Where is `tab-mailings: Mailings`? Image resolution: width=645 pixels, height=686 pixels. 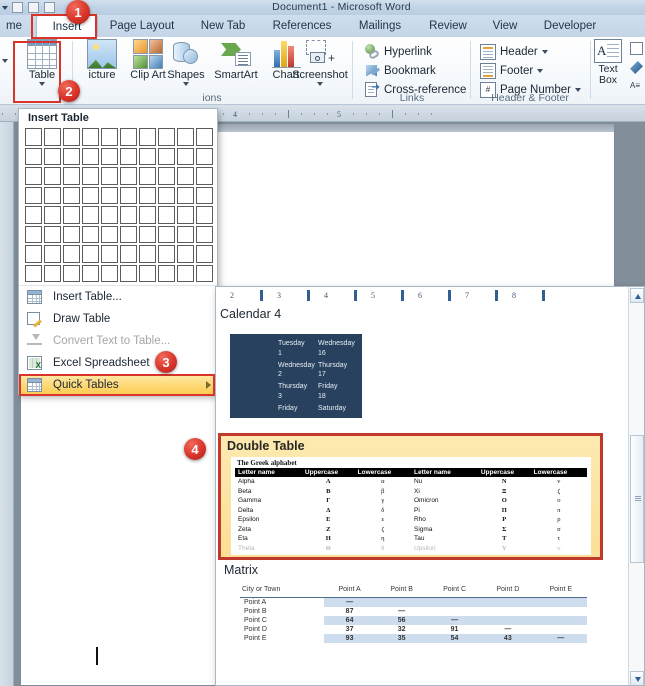 tab-mailings: Mailings is located at coordinates (380, 26).